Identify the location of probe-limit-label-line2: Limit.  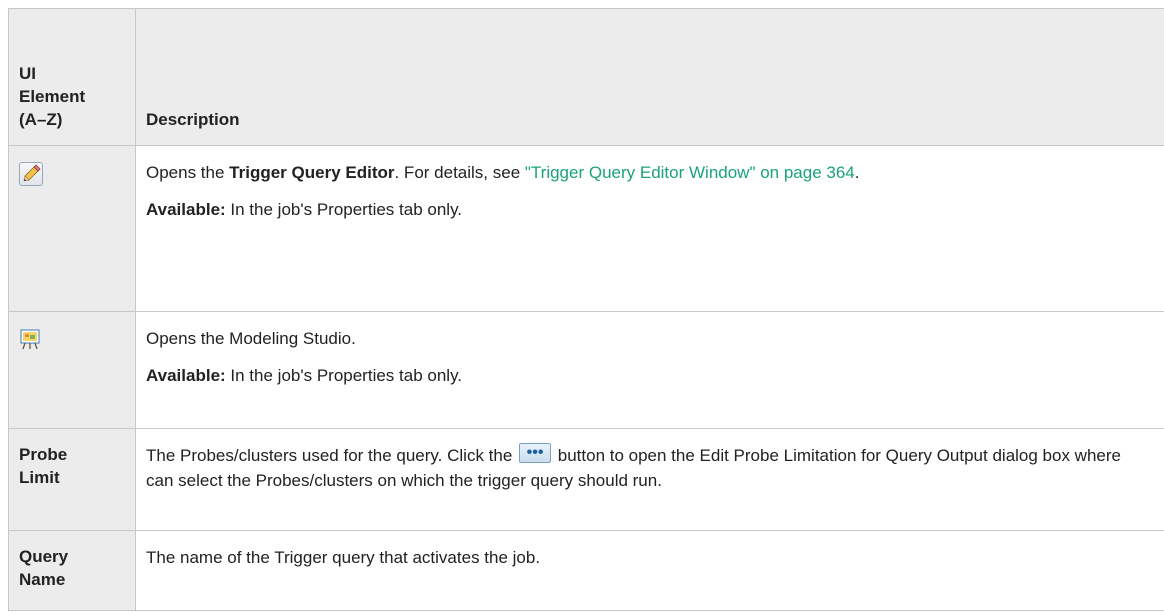
(73, 477).